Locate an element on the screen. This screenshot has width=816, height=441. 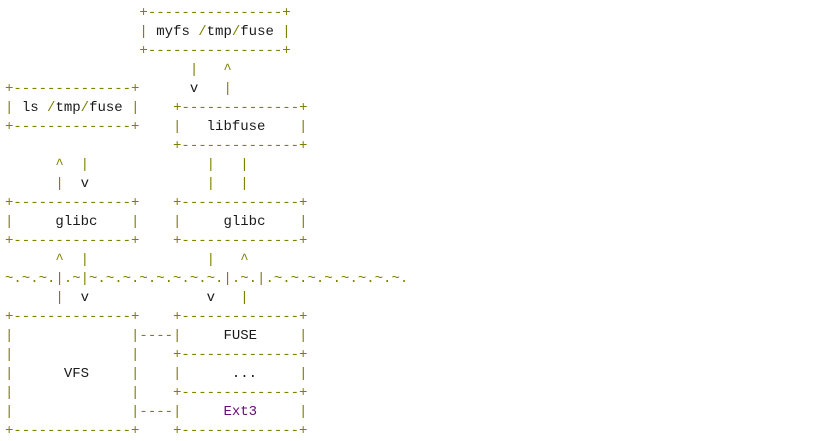
diagram-line: +--------------+ is located at coordinates (206, 146).